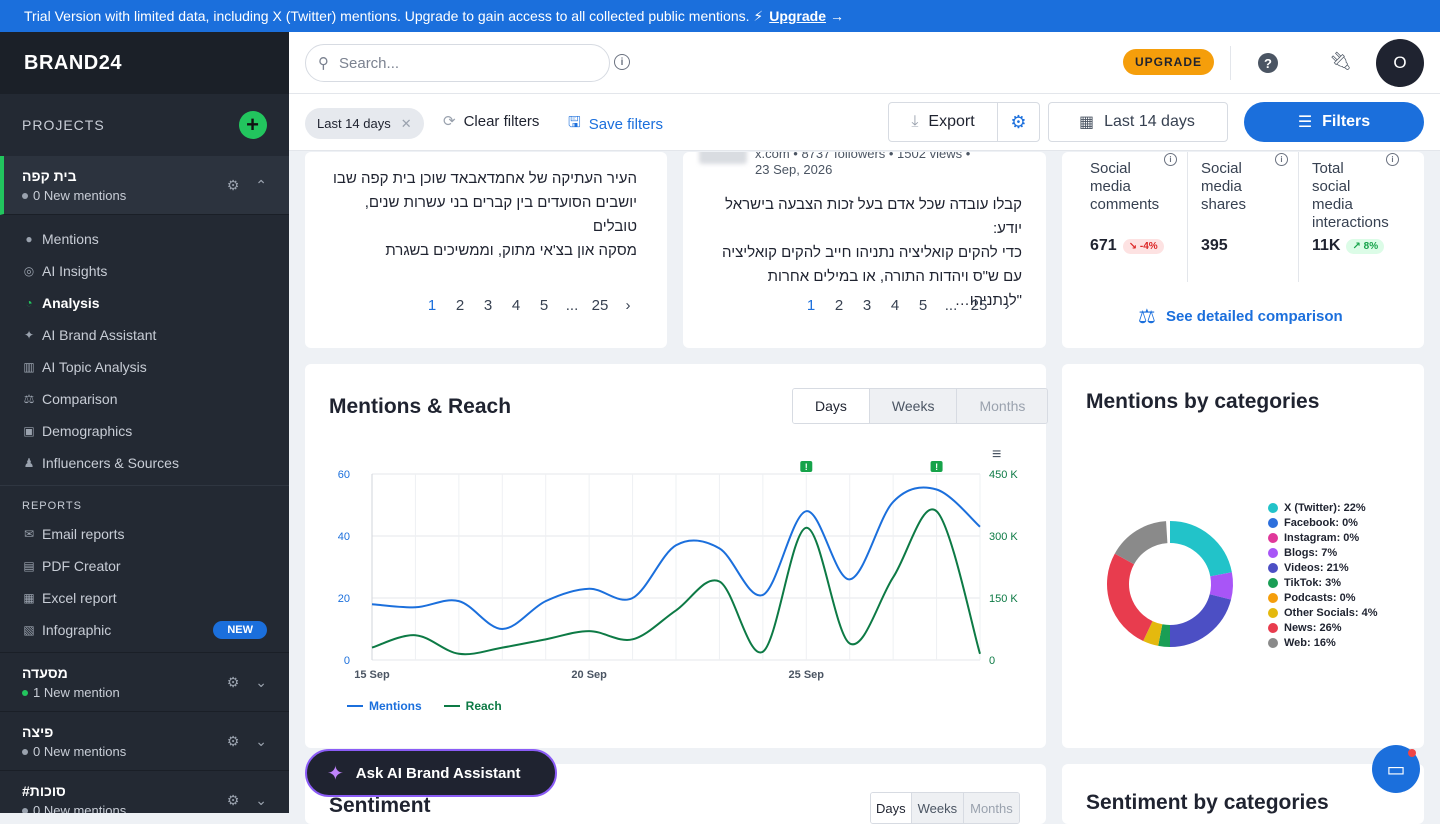 This screenshot has height=824, width=1440. What do you see at coordinates (384, 706) in the screenshot?
I see `legend-mentions: Mentions` at bounding box center [384, 706].